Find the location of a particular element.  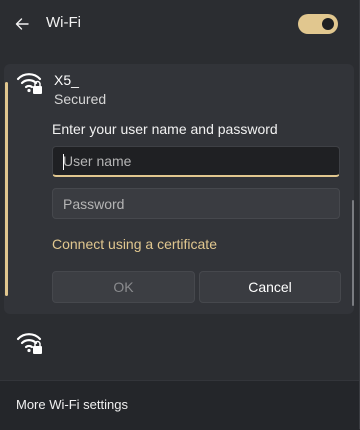

ok-button: OK is located at coordinates (123, 287).